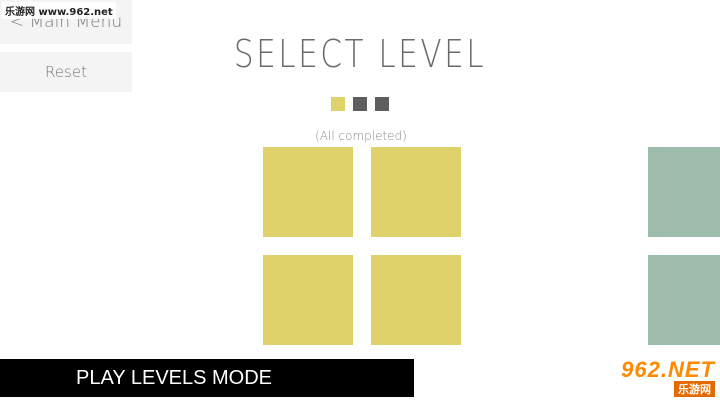 This screenshot has height=405, width=720. What do you see at coordinates (361, 136) in the screenshot?
I see `completion-status: (All completed)` at bounding box center [361, 136].